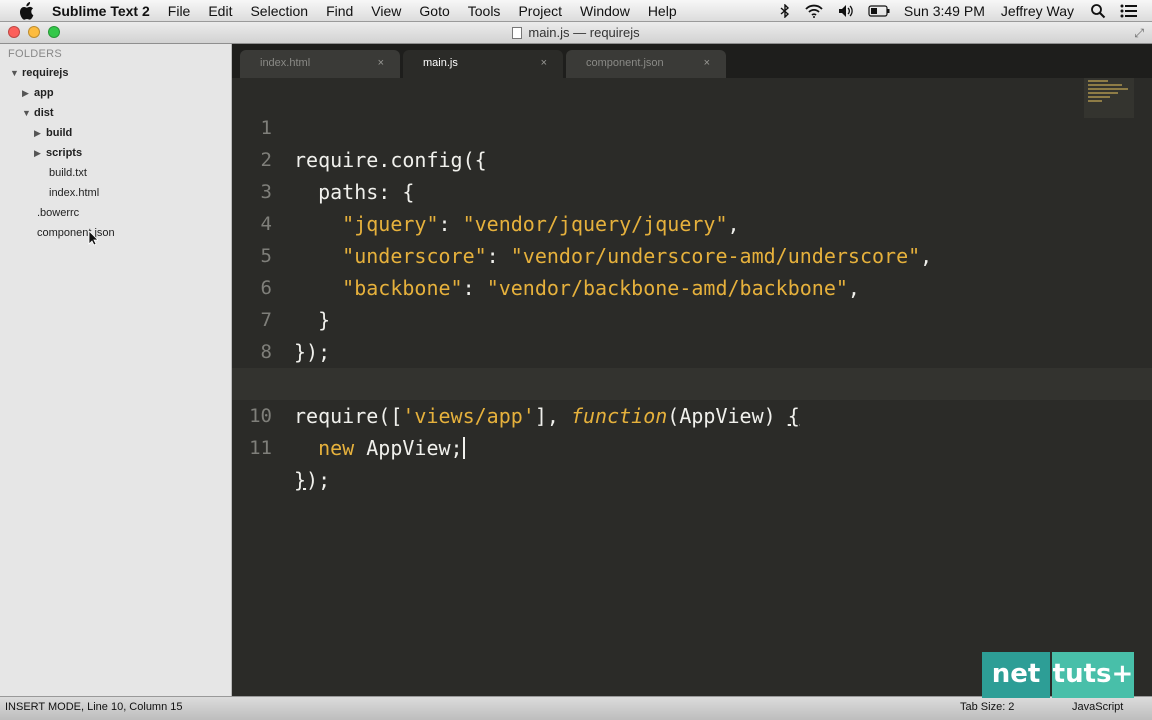  Describe the element at coordinates (517, 32) in the screenshot. I see `document-icon` at that location.